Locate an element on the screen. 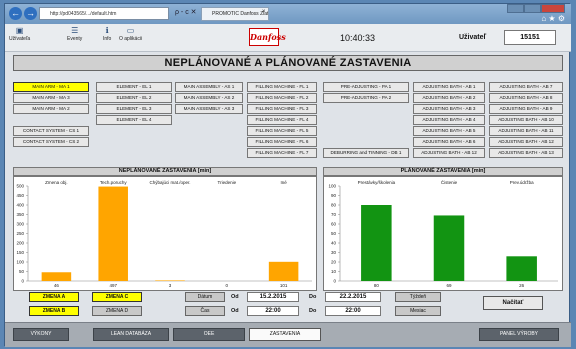 The width and height of the screenshot is (576, 349). nav-vykony: VÝKONY is located at coordinates (41, 334).